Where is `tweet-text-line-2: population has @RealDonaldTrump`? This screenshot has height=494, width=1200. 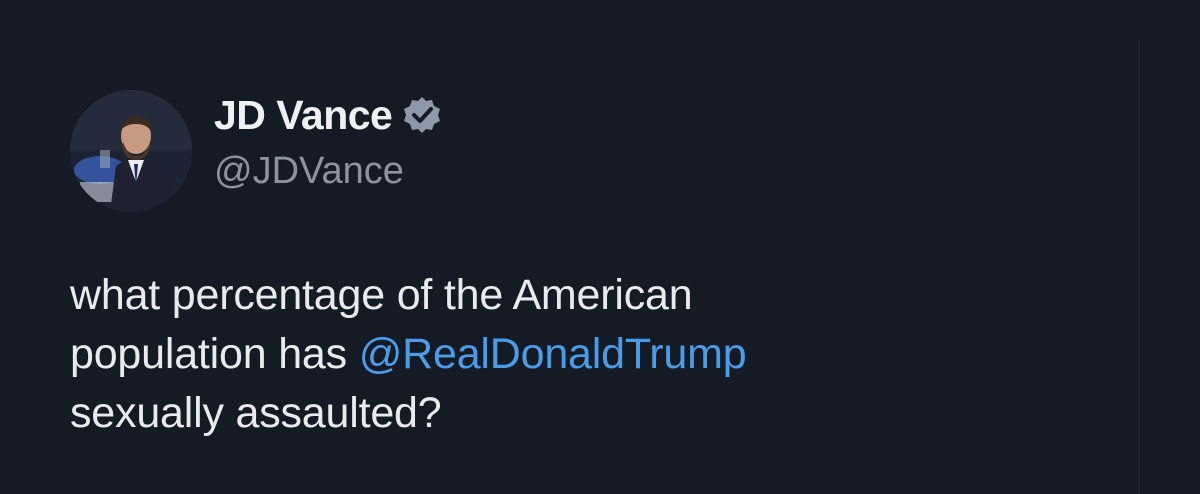 tweet-text-line-2: population has @RealDonaldTrump is located at coordinates (590, 354).